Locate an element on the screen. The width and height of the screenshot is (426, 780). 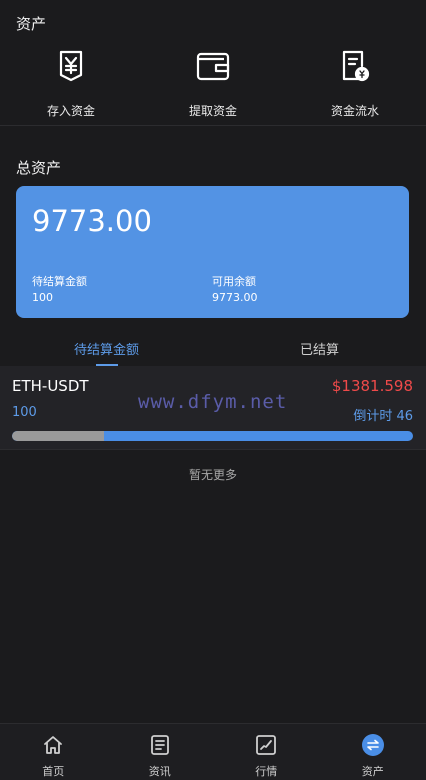
available-value: 9773.00 is located at coordinates (235, 297).